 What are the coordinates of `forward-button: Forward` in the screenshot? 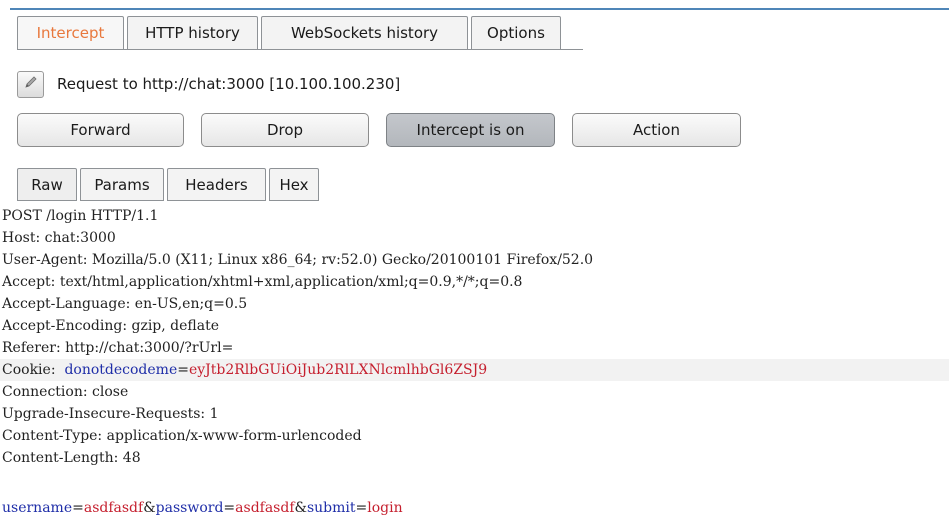 It's located at (100, 130).